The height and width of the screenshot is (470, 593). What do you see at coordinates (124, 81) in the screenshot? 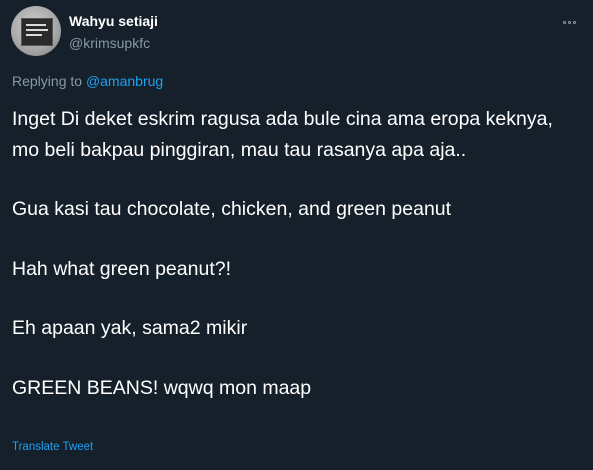
I see `replying-to-mention: @amanbrug` at bounding box center [124, 81].